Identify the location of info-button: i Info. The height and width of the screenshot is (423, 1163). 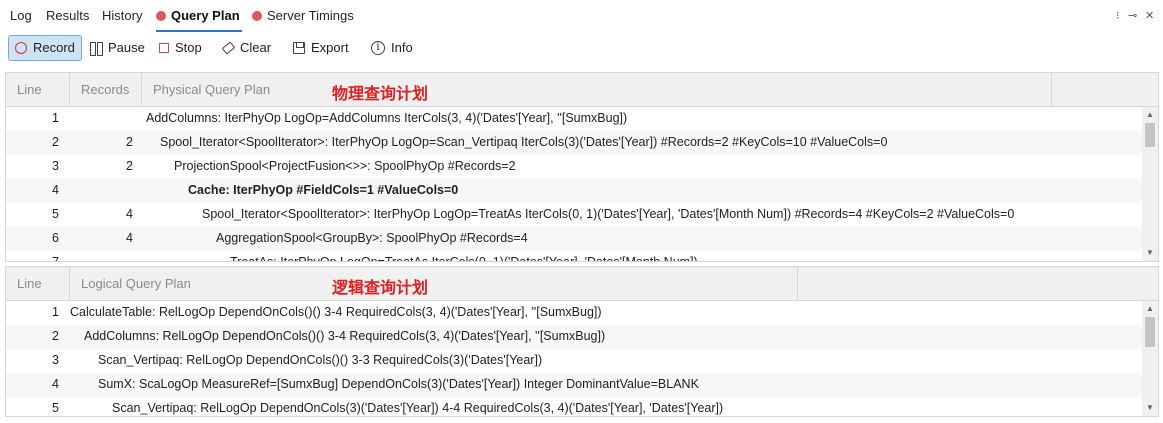
(392, 48).